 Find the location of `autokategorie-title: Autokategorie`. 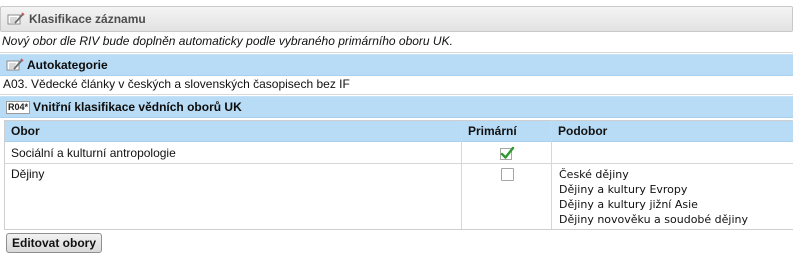

autokategorie-title: Autokategorie is located at coordinates (67, 65).